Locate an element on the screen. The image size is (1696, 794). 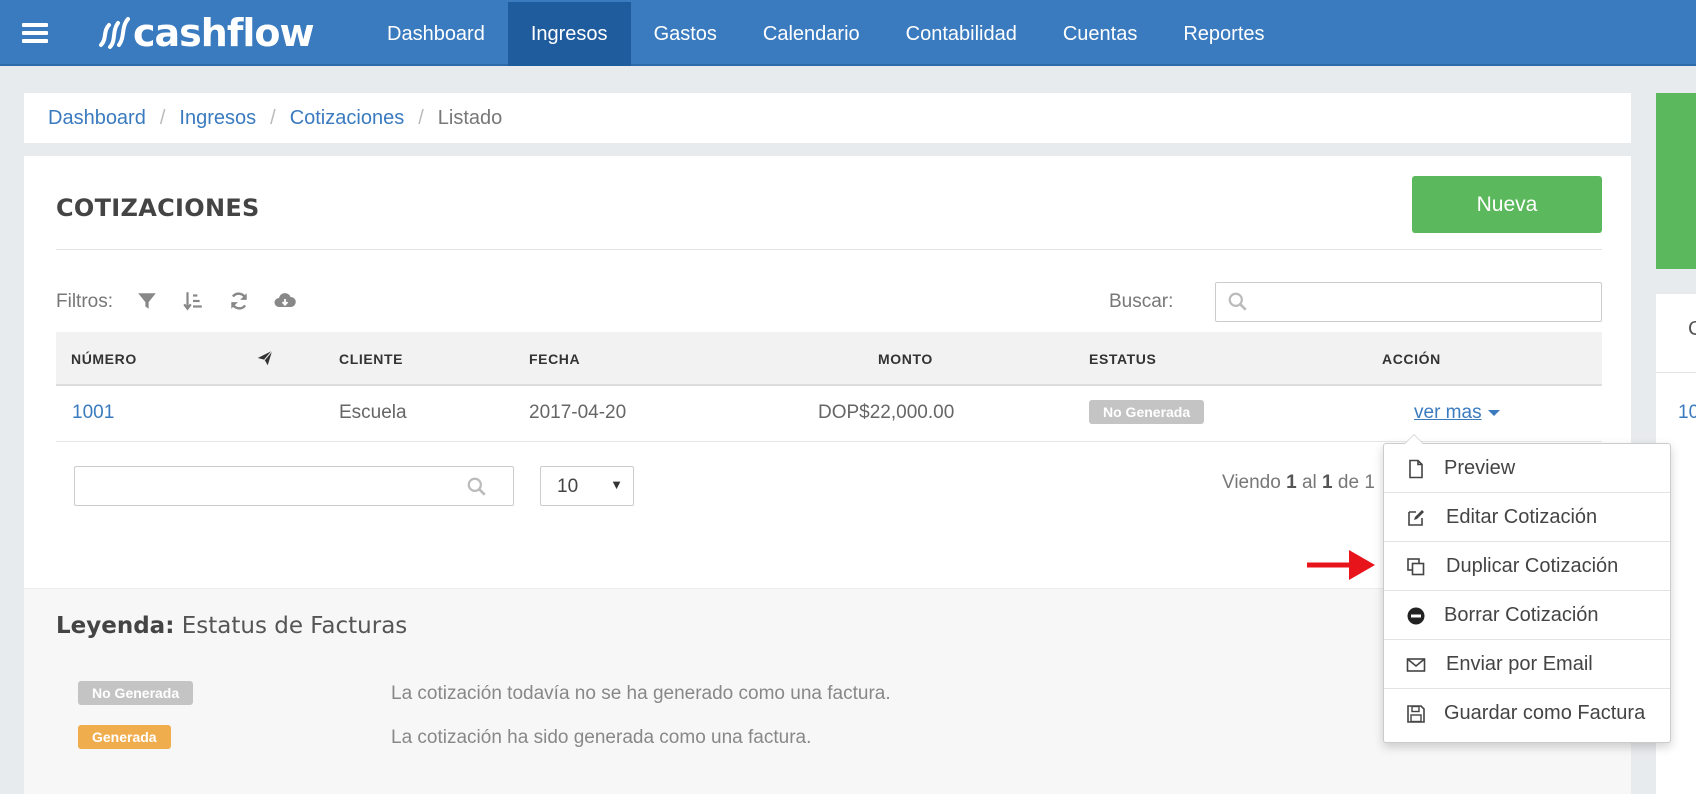
legend-title: Leyenda: Estatus de Facturas is located at coordinates (231, 626).